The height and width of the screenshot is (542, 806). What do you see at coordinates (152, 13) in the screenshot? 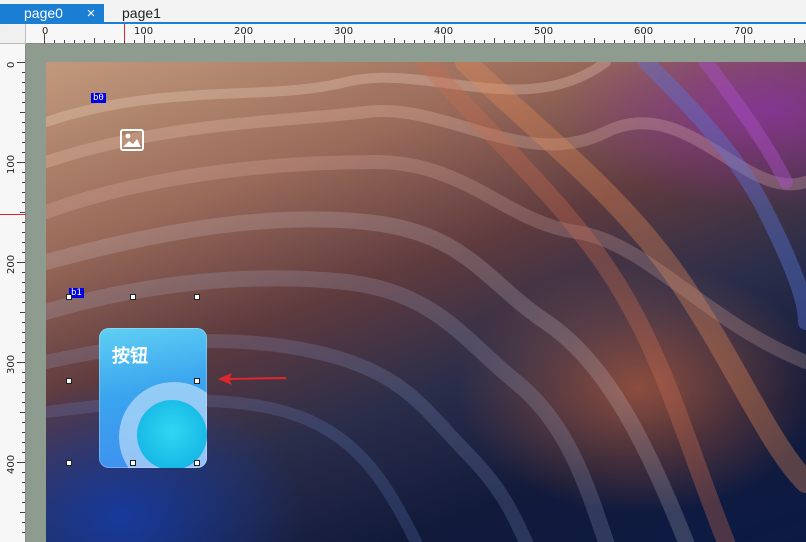
I see `tab-page1: page1` at bounding box center [152, 13].